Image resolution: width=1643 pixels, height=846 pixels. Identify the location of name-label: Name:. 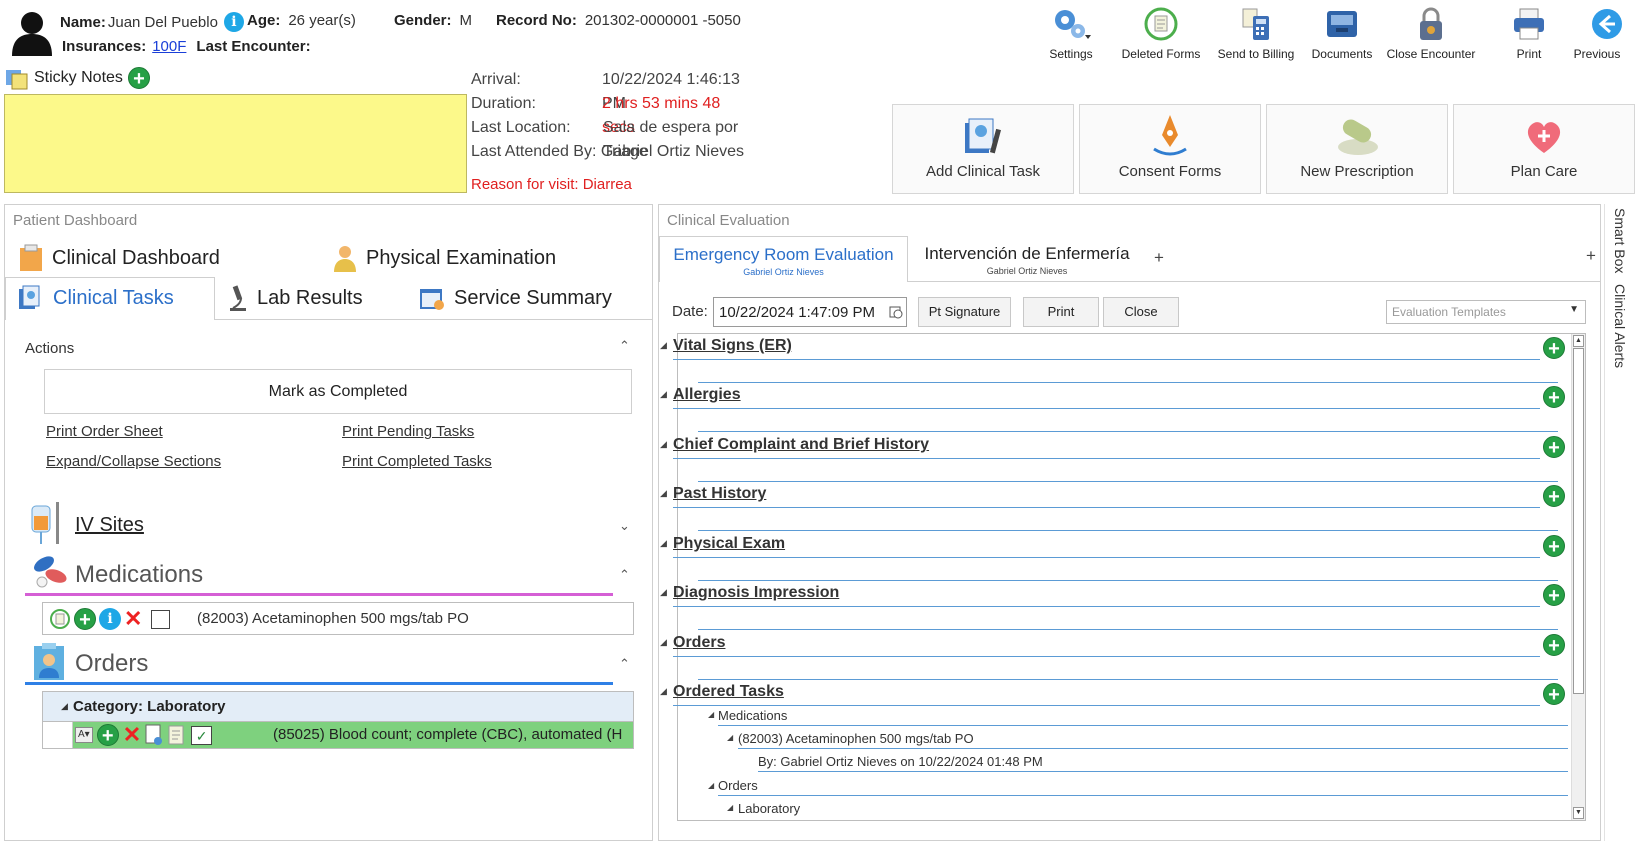
(83, 22).